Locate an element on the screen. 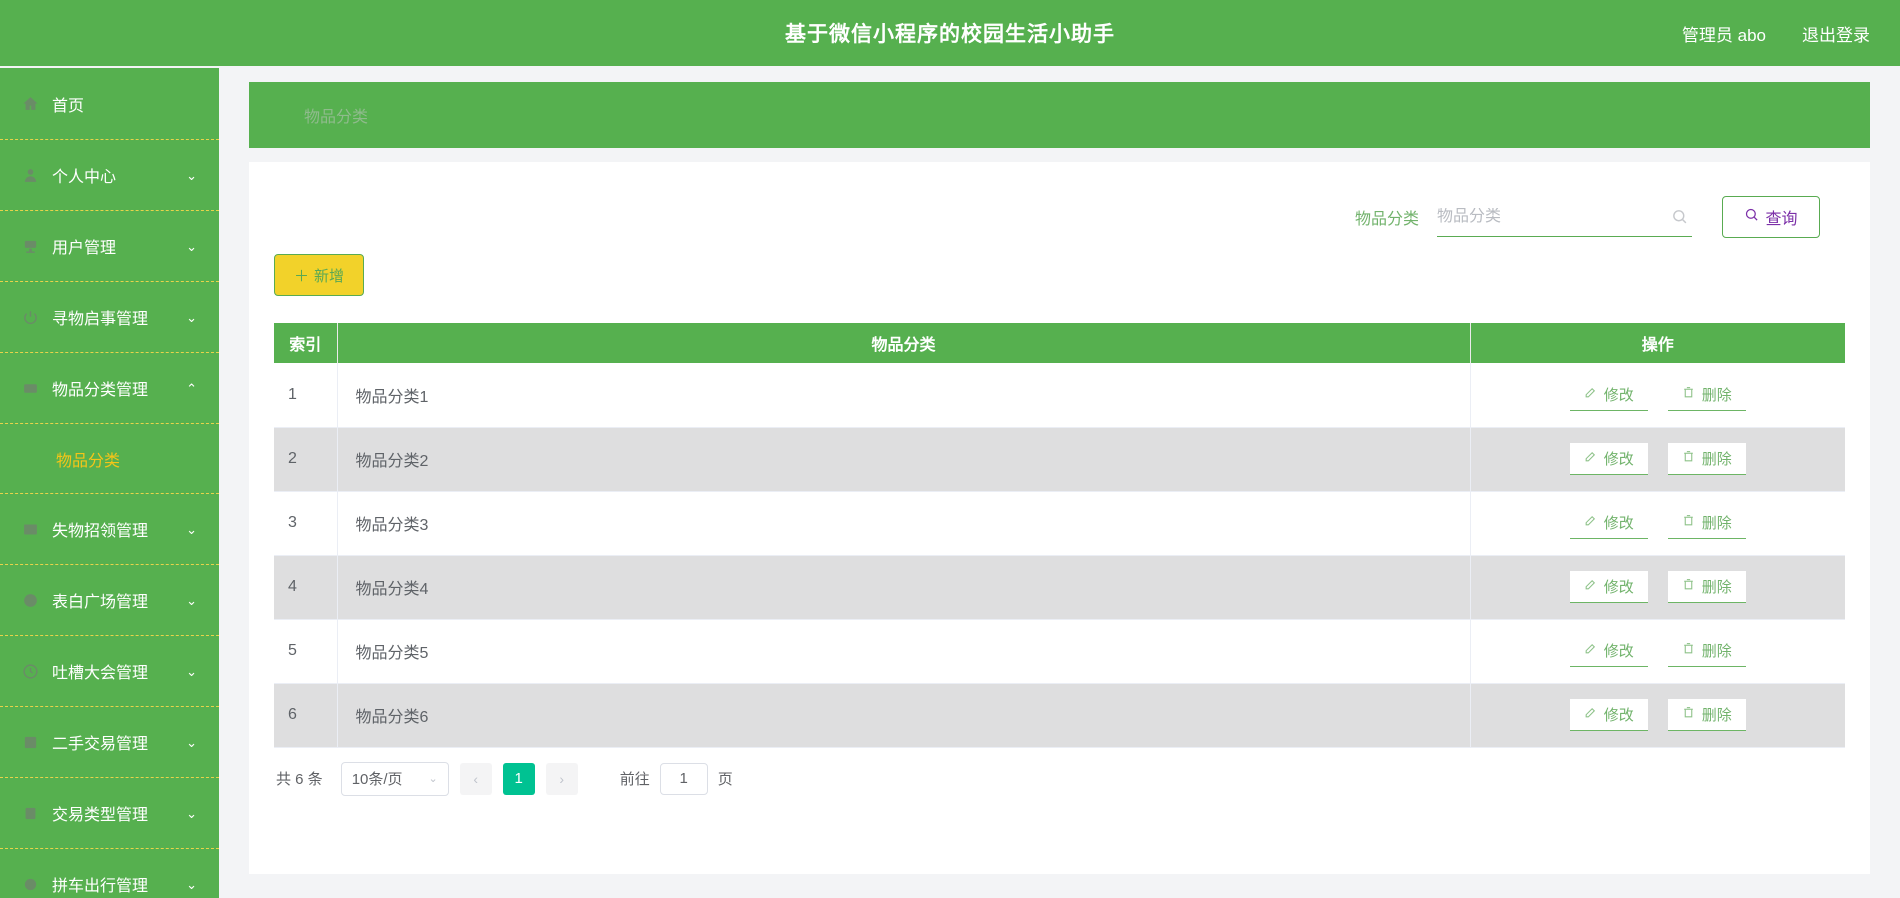 Image resolution: width=1900 pixels, height=898 pixels. sidebar-subitem-item-category: 物品分类 is located at coordinates (109, 459).